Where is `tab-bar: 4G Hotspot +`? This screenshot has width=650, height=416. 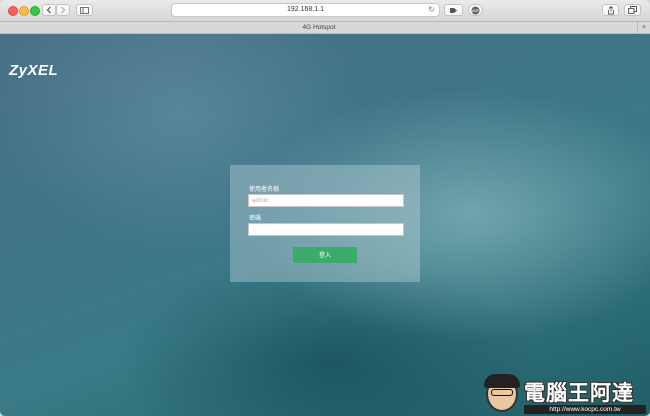
tab-bar: 4G Hotspot + is located at coordinates (325, 28).